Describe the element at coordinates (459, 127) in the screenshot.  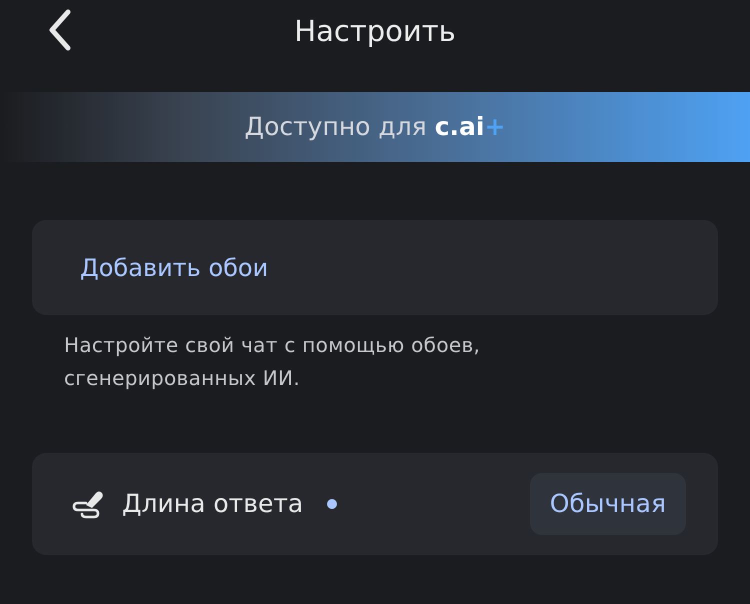
I see `brand-logo: c.ai` at that location.